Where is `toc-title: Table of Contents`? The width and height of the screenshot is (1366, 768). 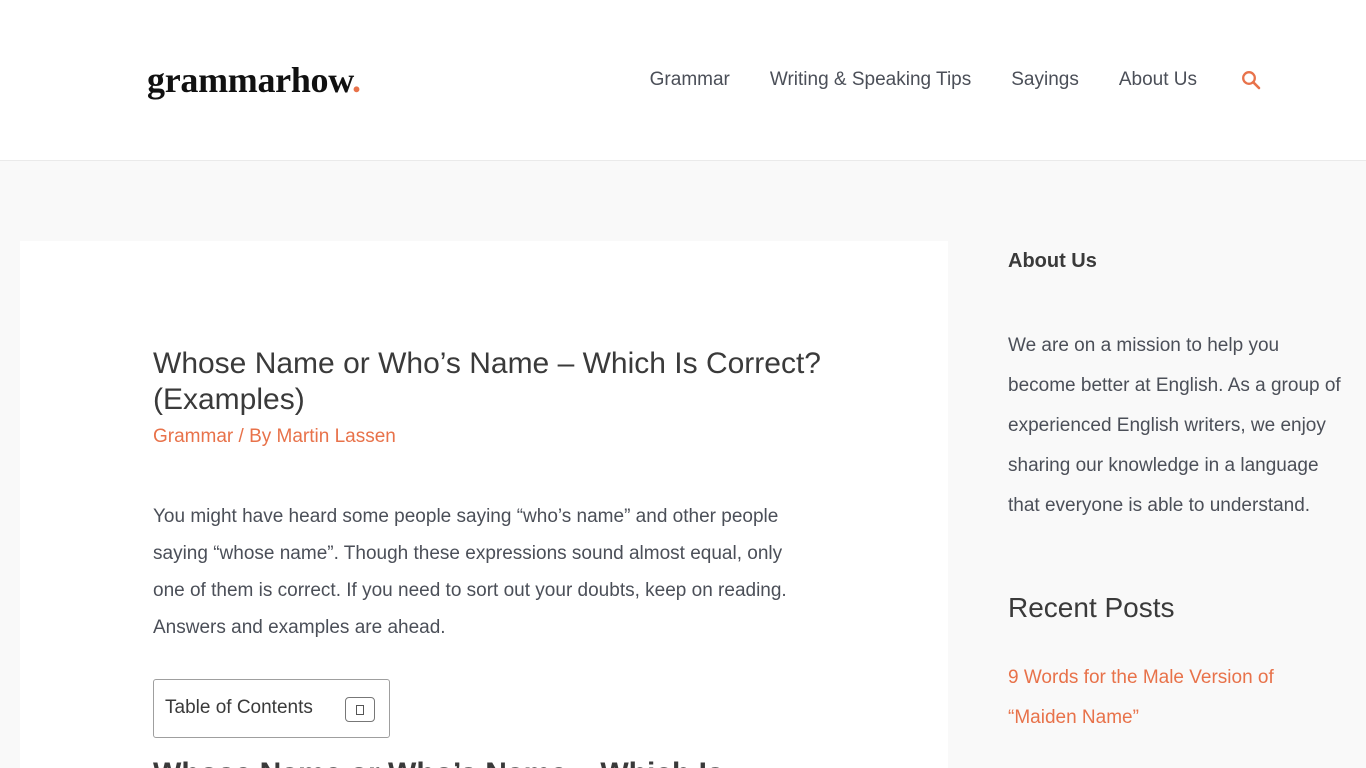 toc-title: Table of Contents is located at coordinates (239, 707).